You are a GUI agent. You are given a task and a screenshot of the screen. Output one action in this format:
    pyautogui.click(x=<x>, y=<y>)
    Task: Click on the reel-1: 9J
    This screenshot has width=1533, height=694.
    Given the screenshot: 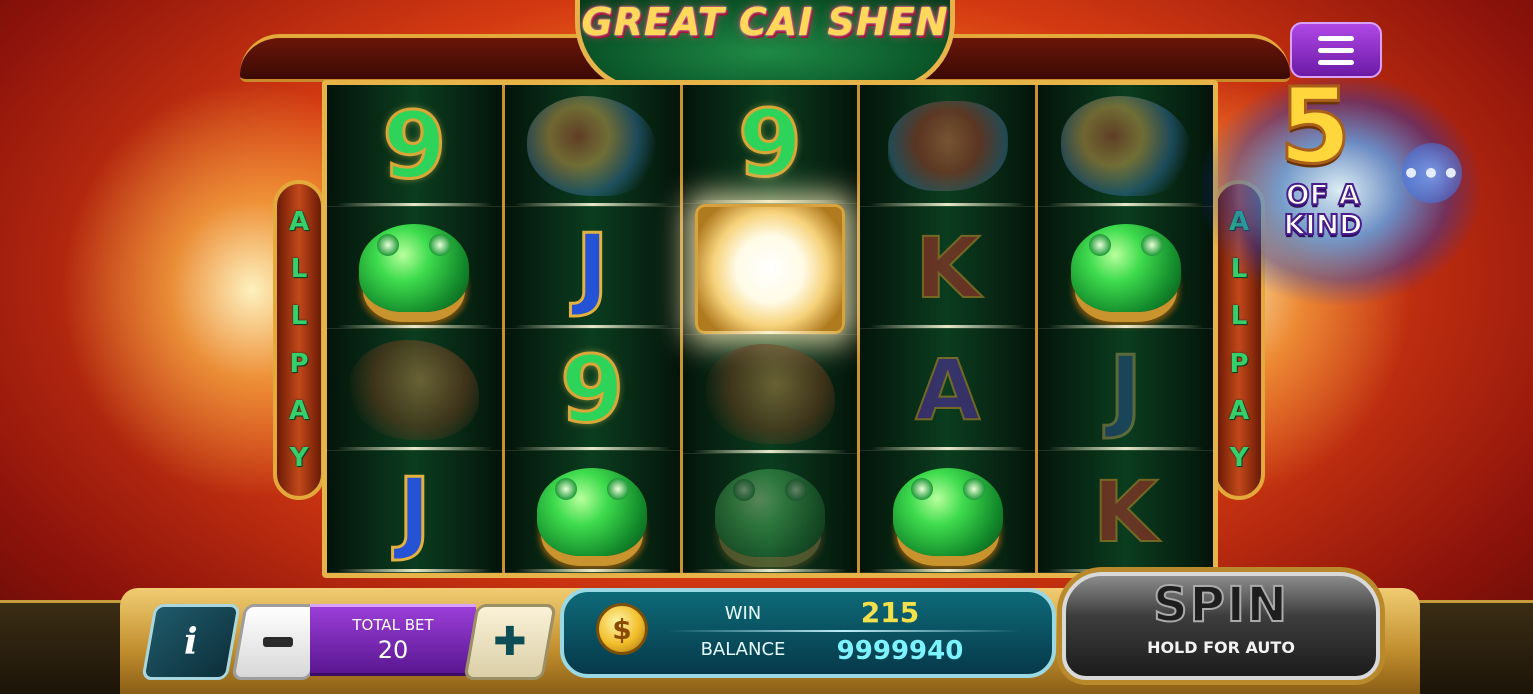 What is the action you would take?
    pyautogui.click(x=416, y=329)
    